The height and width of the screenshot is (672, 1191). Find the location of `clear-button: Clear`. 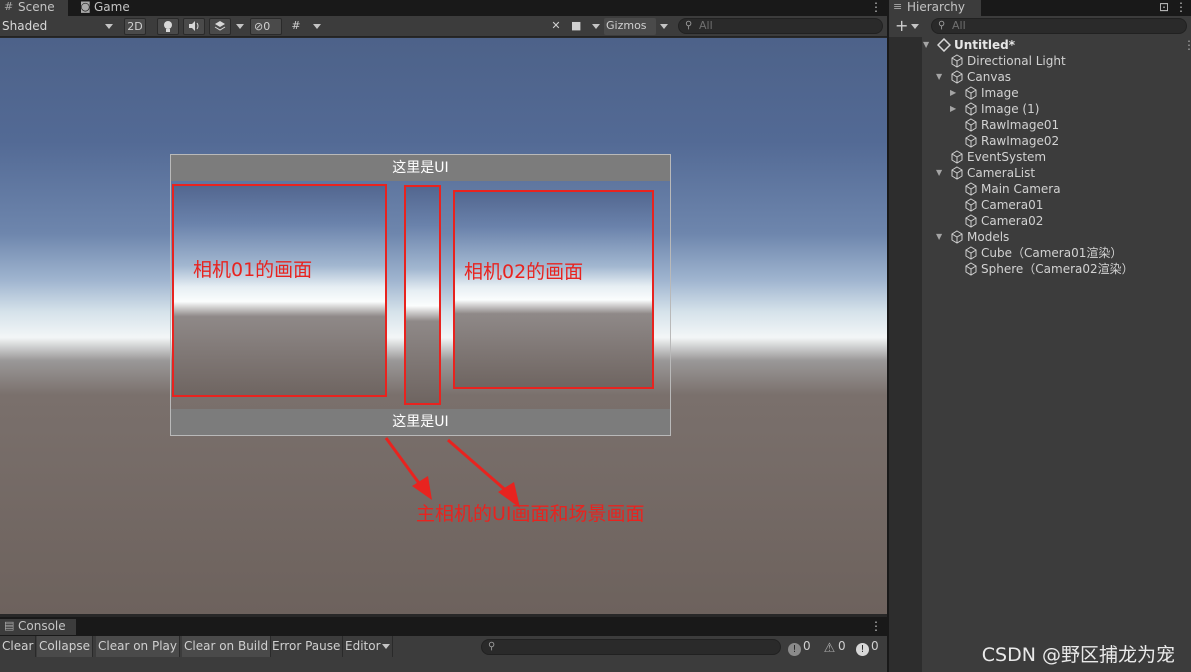

clear-button: Clear is located at coordinates (18, 646).